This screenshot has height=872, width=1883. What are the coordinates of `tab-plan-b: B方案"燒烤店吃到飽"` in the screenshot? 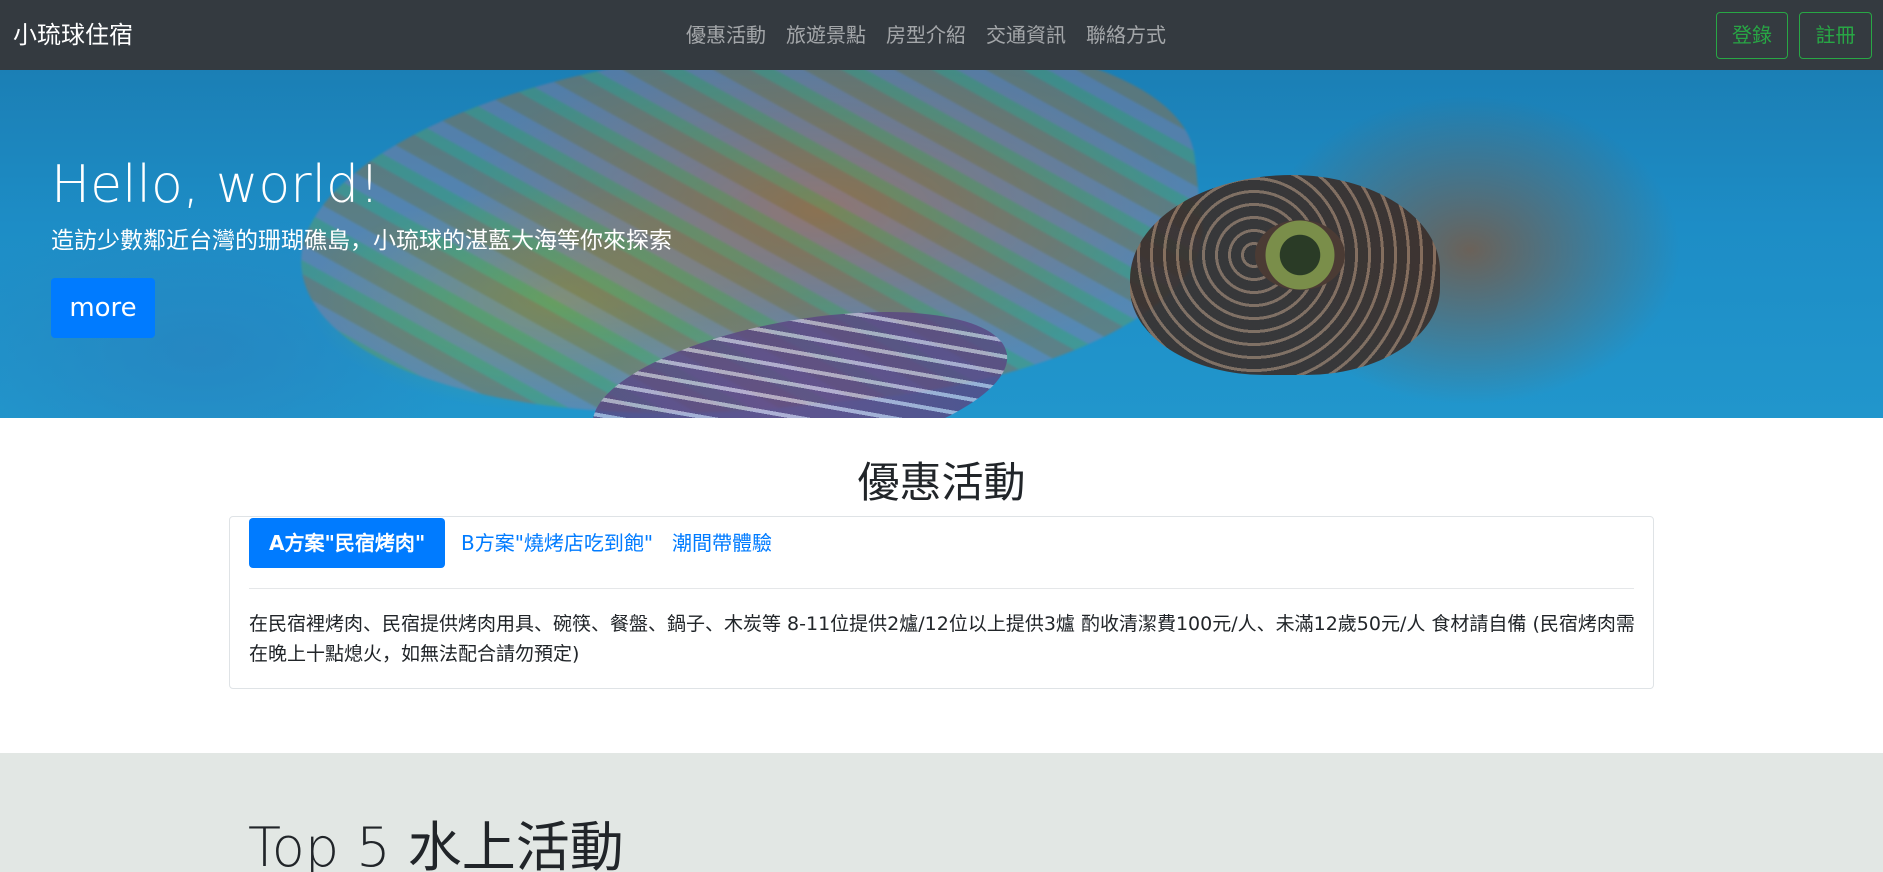 It's located at (557, 543).